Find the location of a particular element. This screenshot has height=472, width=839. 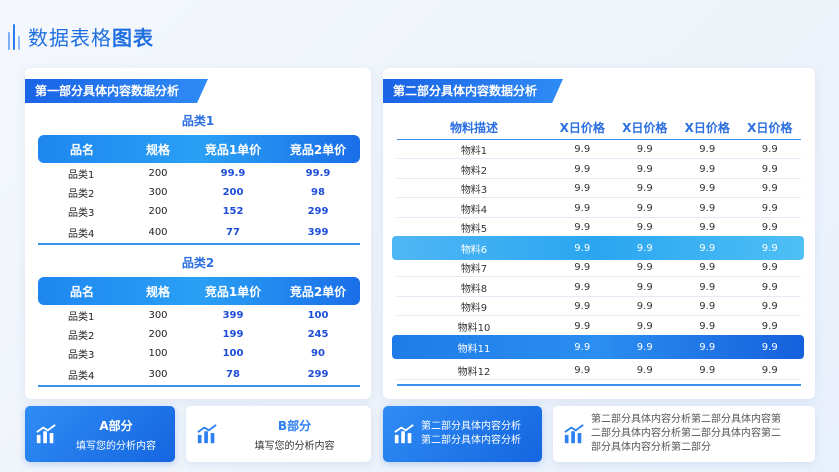

table-row: 物料11 9.9 9.9 9.9 9.9 is located at coordinates (598, 347).